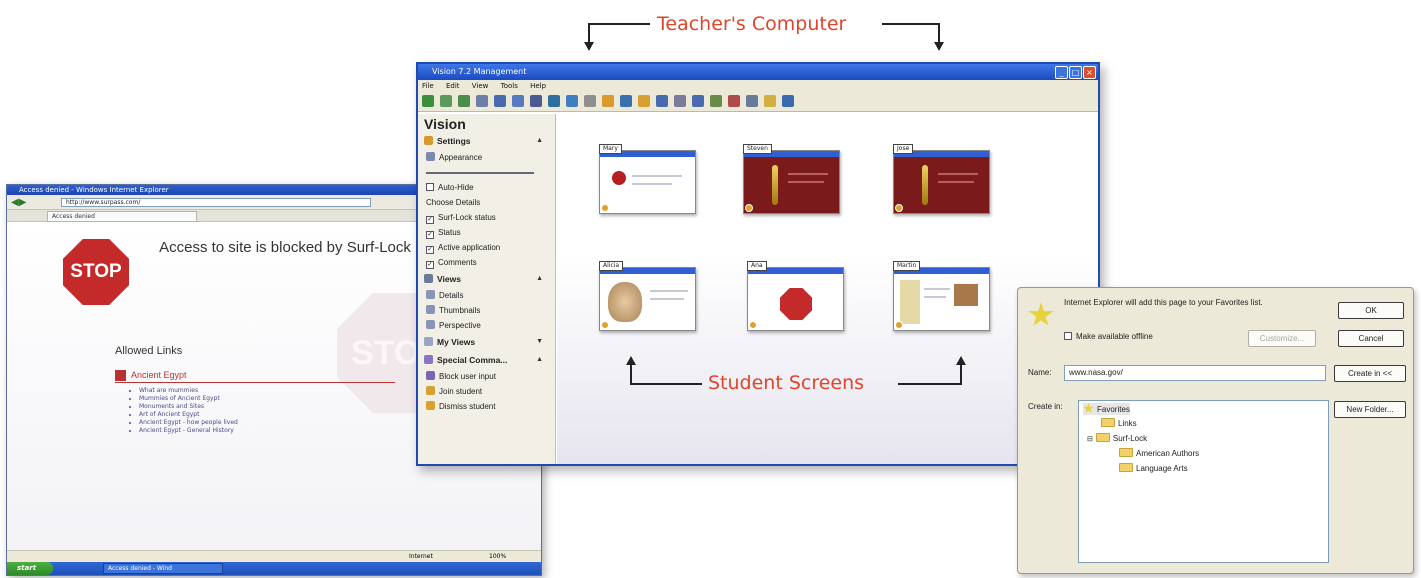 The image size is (1421, 578). I want to click on detail-checkbox: ✓ Active application, so click(489, 247).